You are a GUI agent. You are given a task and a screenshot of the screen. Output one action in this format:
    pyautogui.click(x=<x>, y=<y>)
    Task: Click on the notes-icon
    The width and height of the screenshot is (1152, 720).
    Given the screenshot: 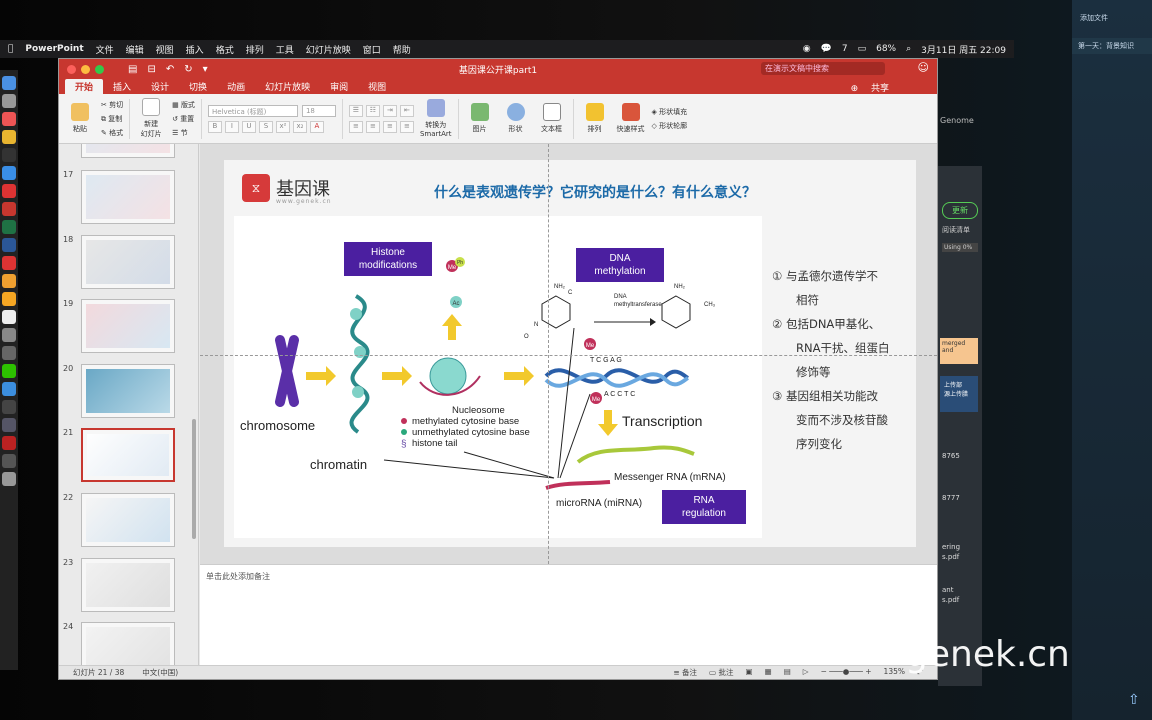 What is the action you would take?
    pyautogui.click(x=9, y=317)
    